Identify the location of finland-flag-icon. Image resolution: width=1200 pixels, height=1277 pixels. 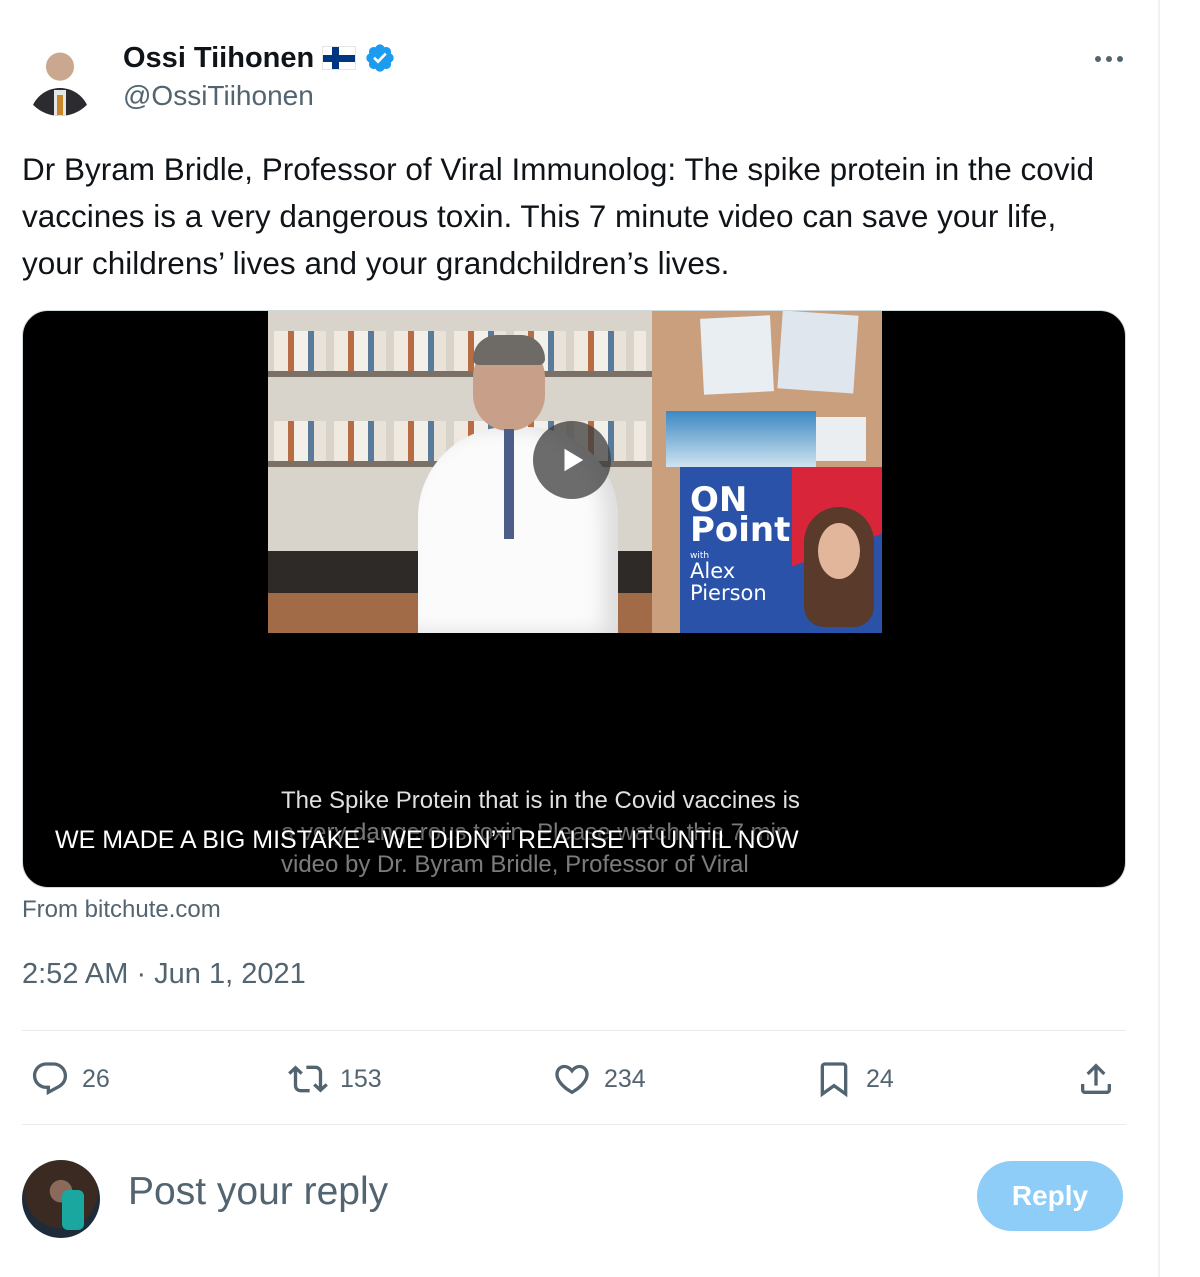
(339, 58).